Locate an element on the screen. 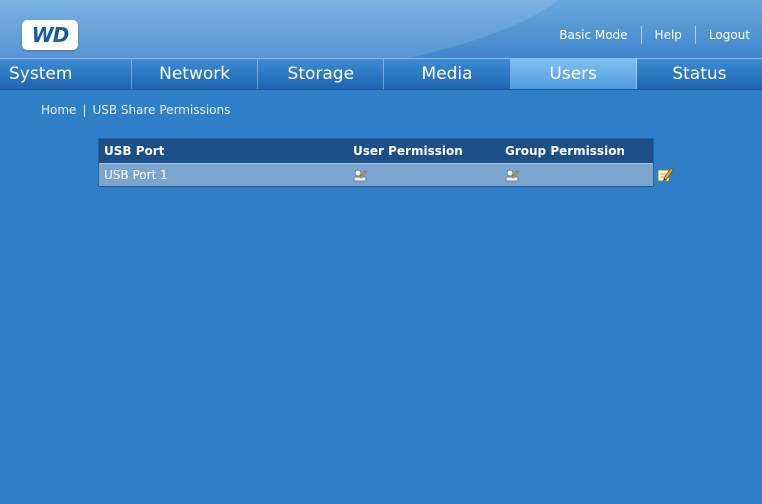 The image size is (762, 504). breadcrumb: Home | USB Share Permissions is located at coordinates (135, 110).